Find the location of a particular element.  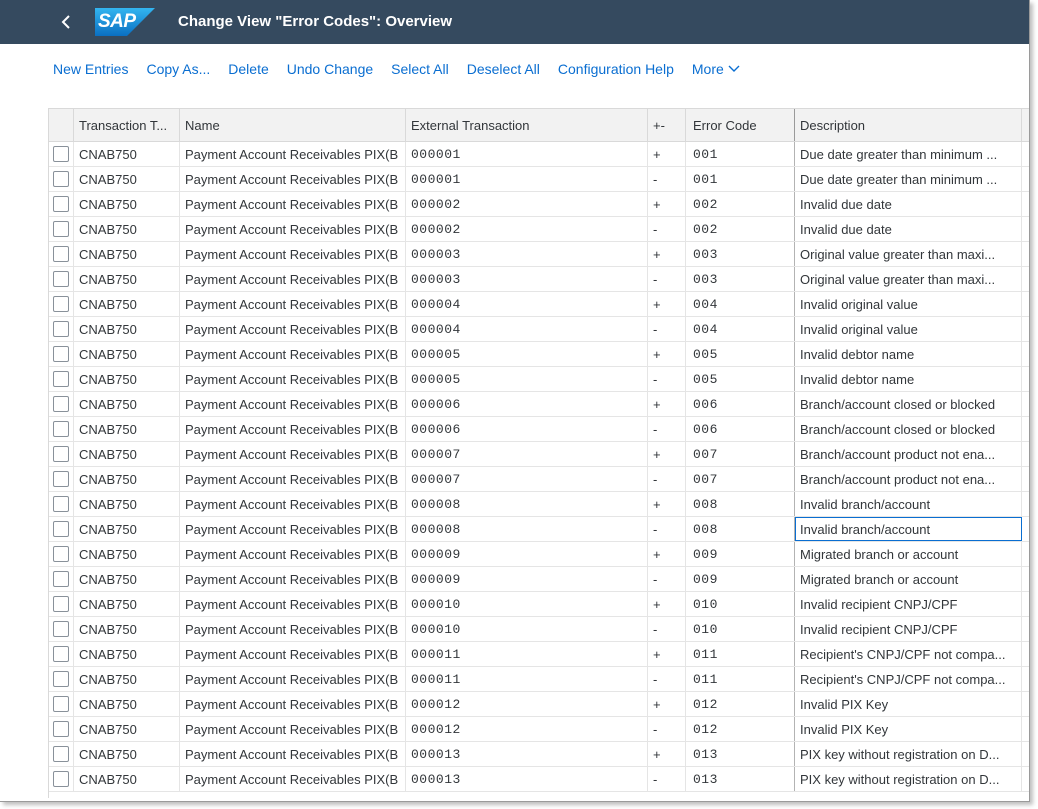

header-error-code: Error Code is located at coordinates (740, 125).